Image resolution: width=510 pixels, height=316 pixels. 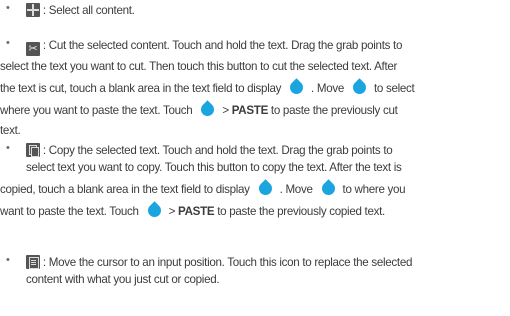 What do you see at coordinates (80, 11) in the screenshot?
I see `text-line: : Select all content.` at bounding box center [80, 11].